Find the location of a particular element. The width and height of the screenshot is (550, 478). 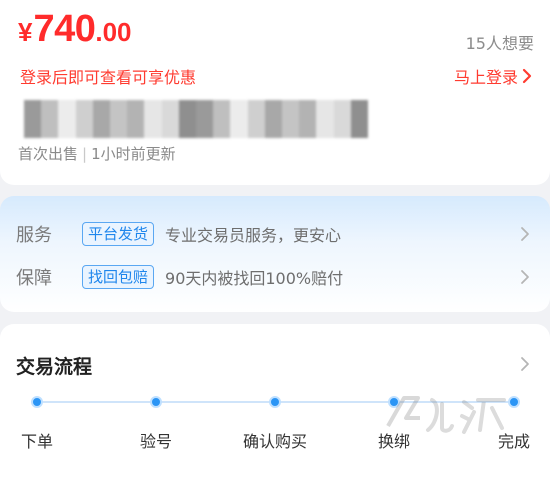

step-label: 确认购买 is located at coordinates (275, 441).